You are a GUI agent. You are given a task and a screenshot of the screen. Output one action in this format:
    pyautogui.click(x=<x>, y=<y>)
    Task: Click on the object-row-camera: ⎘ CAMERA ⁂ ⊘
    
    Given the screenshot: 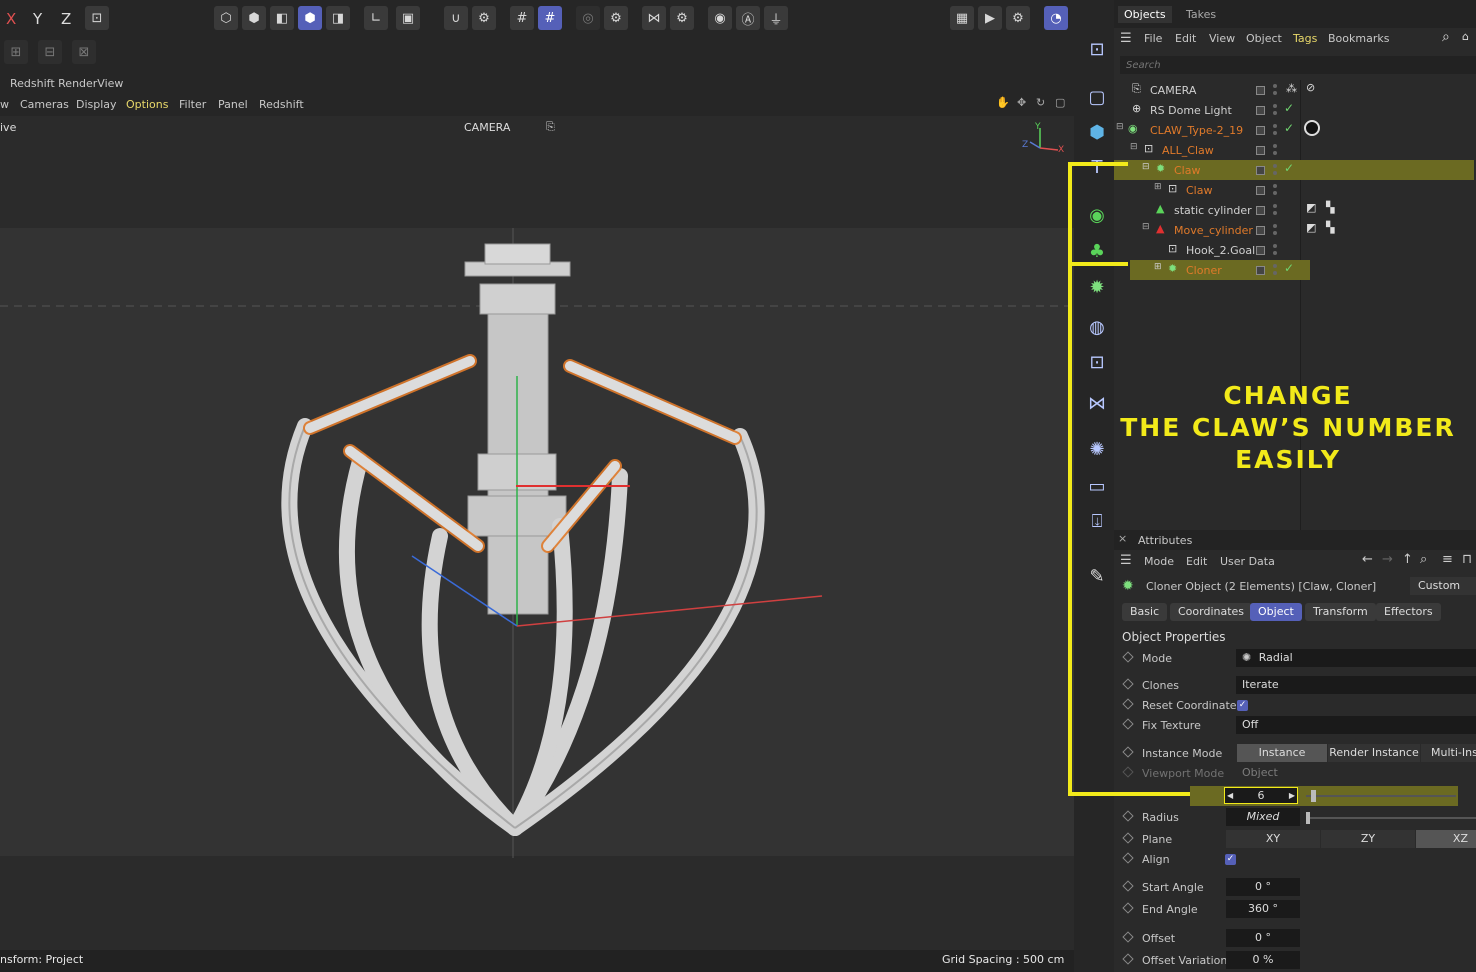 What is the action you would take?
    pyautogui.click(x=1294, y=90)
    